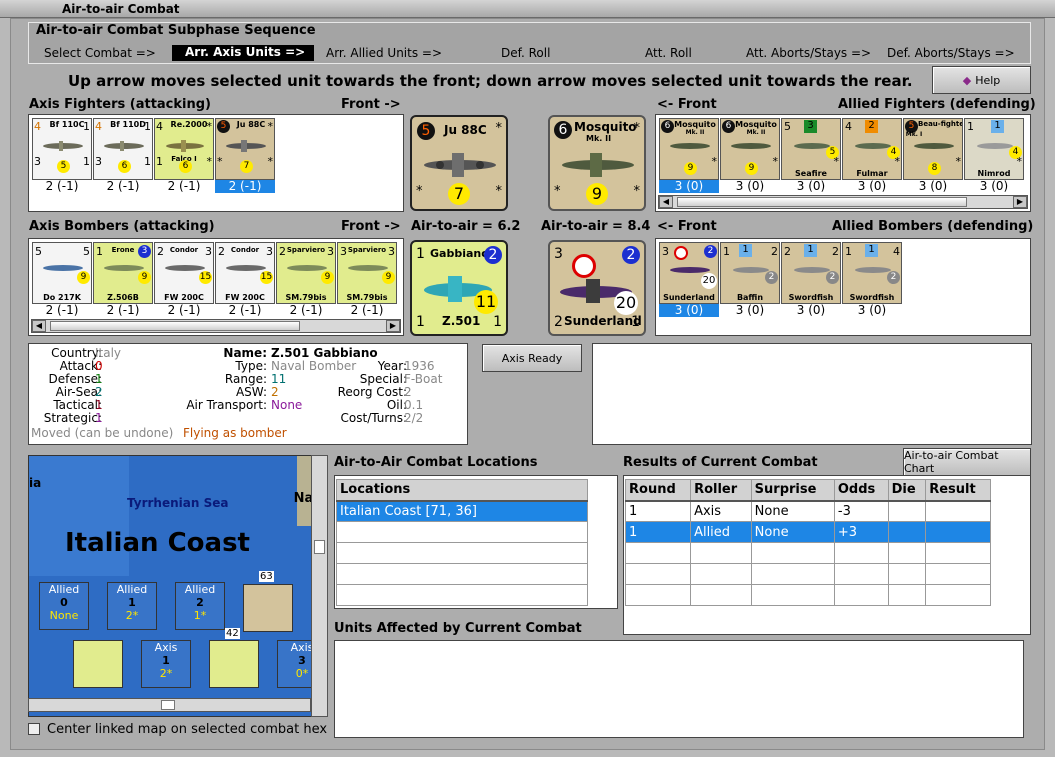  I want to click on seq-step-att-roll: Att. Roll, so click(668, 53).